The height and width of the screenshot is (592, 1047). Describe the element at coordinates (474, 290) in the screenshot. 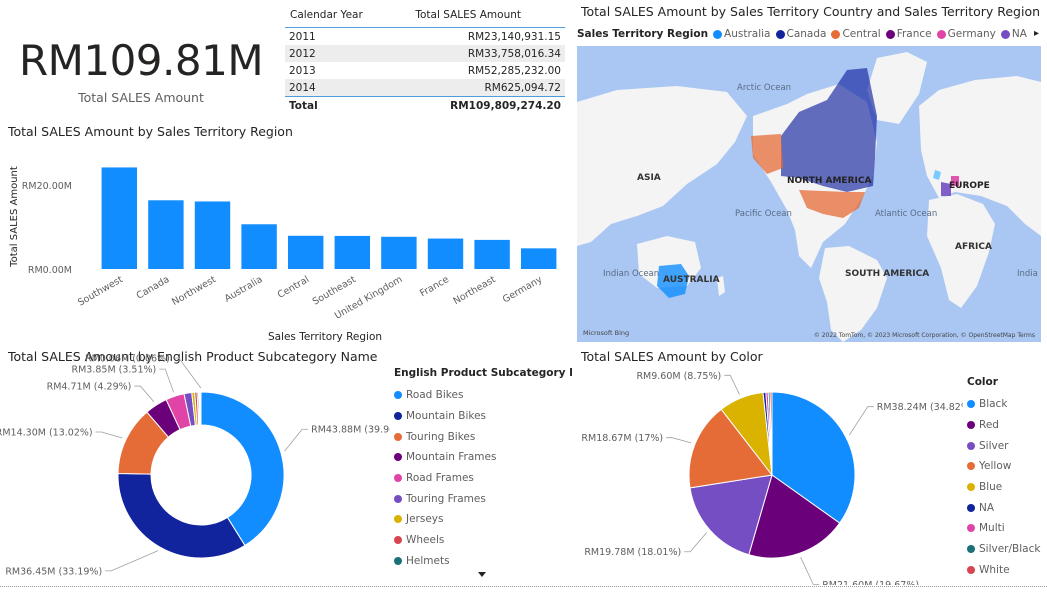

I see `x-tick-label: Northeast` at that location.